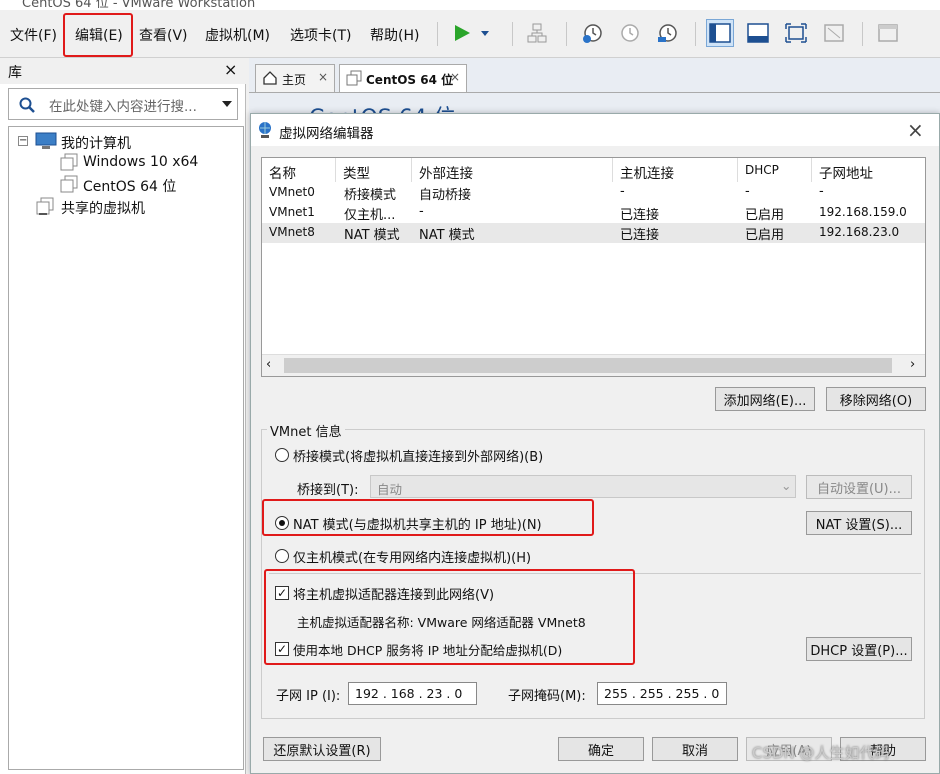  What do you see at coordinates (667, 33) in the screenshot?
I see `snapshot-manager-icon` at bounding box center [667, 33].